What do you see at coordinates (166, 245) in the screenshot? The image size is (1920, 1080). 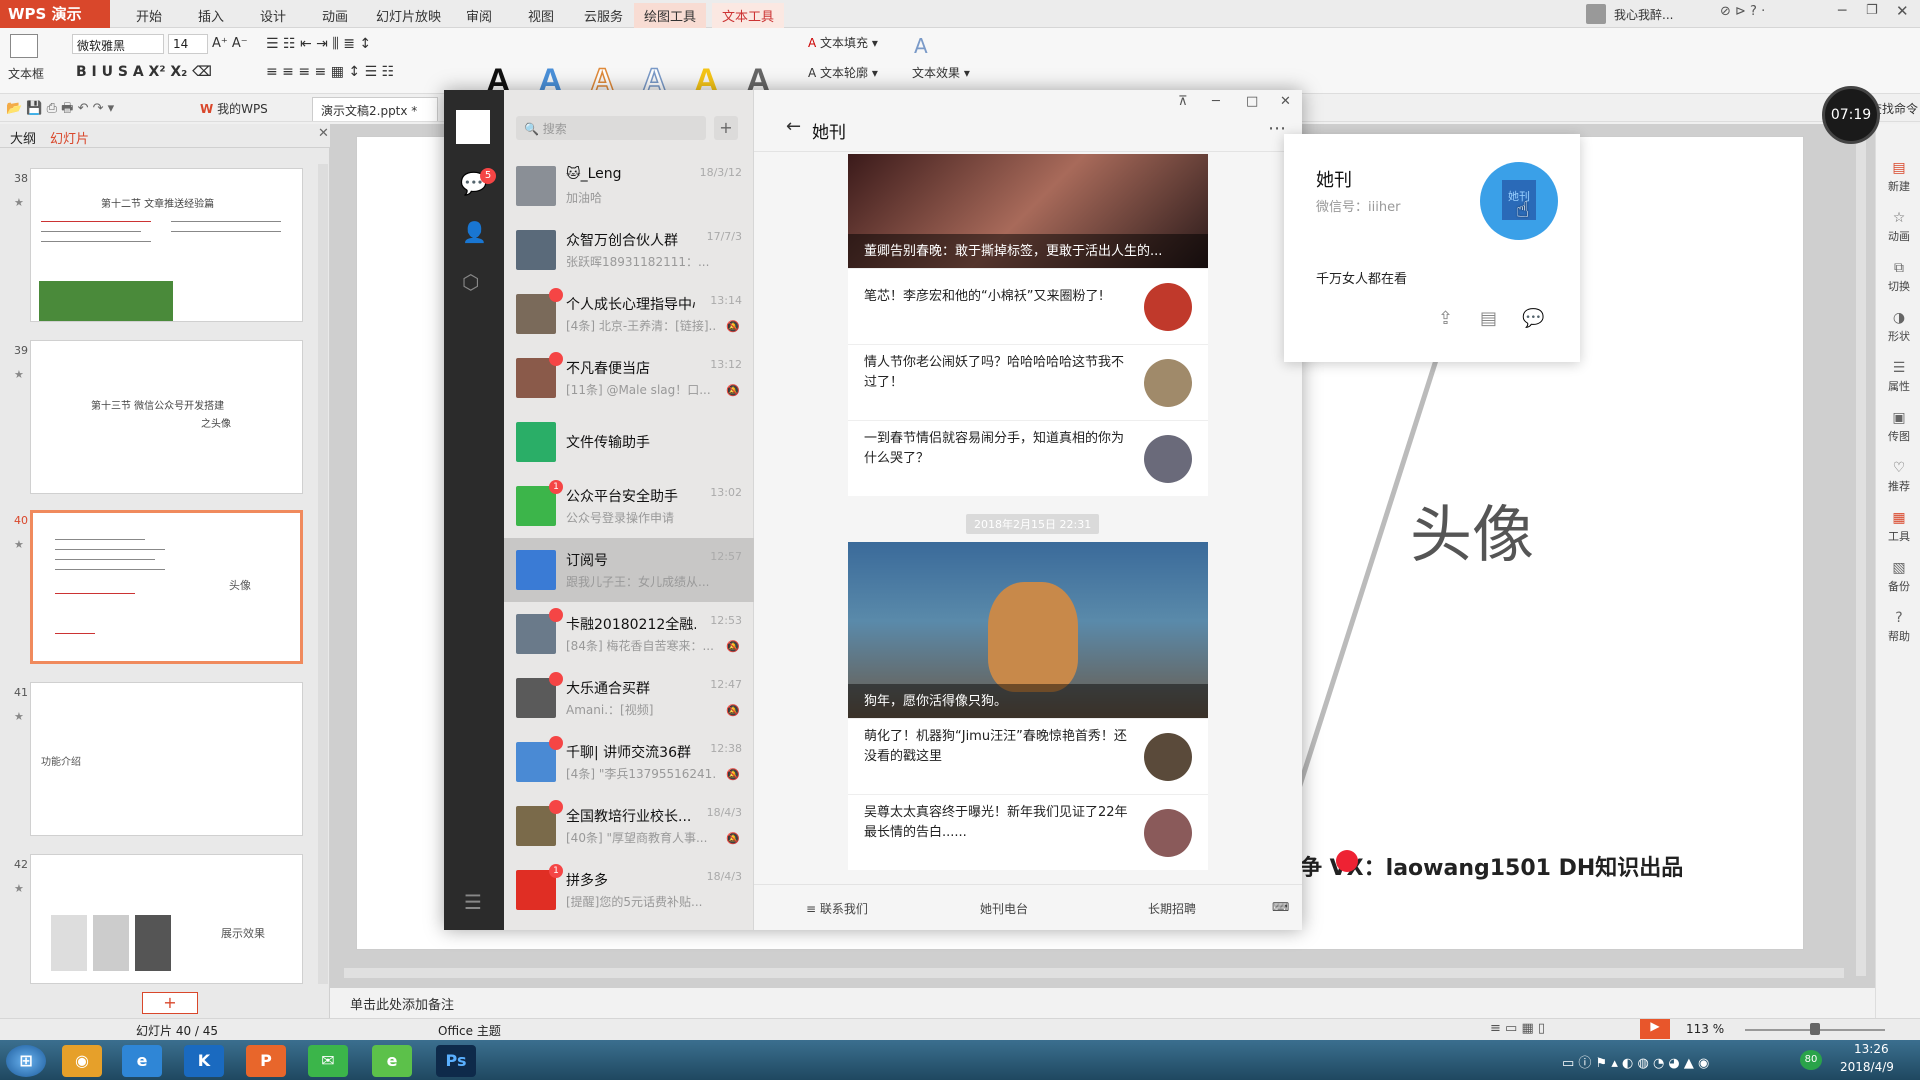 I see `slide-thumbnail-38: 第十二节 文章推送经验篇` at bounding box center [166, 245].